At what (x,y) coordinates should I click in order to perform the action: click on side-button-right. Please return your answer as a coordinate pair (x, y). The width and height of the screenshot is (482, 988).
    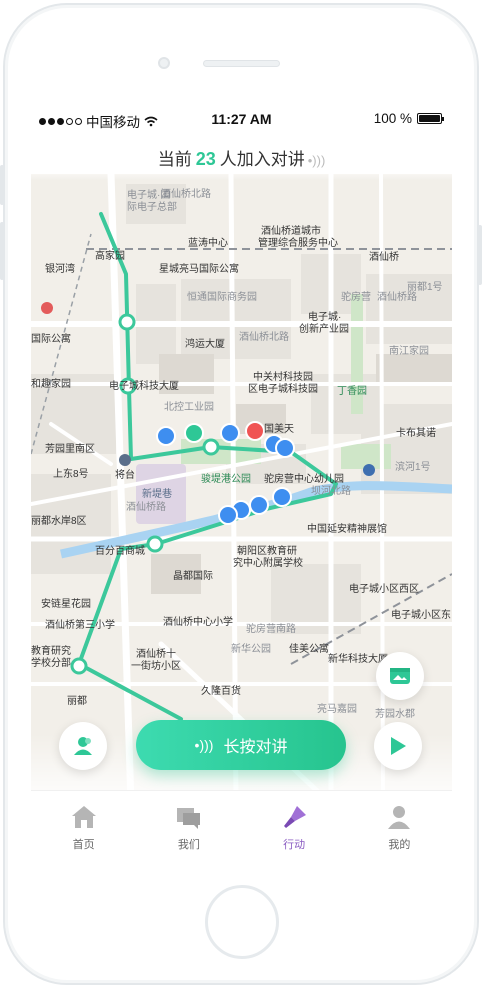
    Looking at the image, I should click on (480, 255).